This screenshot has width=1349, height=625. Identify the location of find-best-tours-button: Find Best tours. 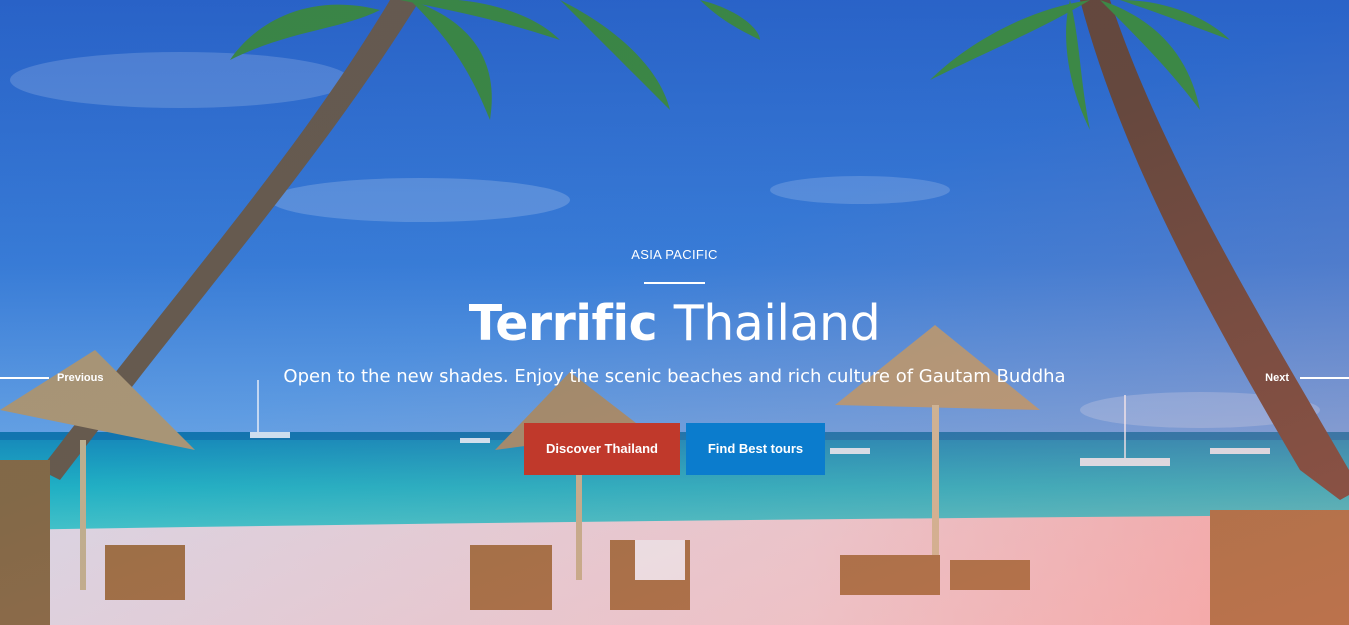
(755, 449).